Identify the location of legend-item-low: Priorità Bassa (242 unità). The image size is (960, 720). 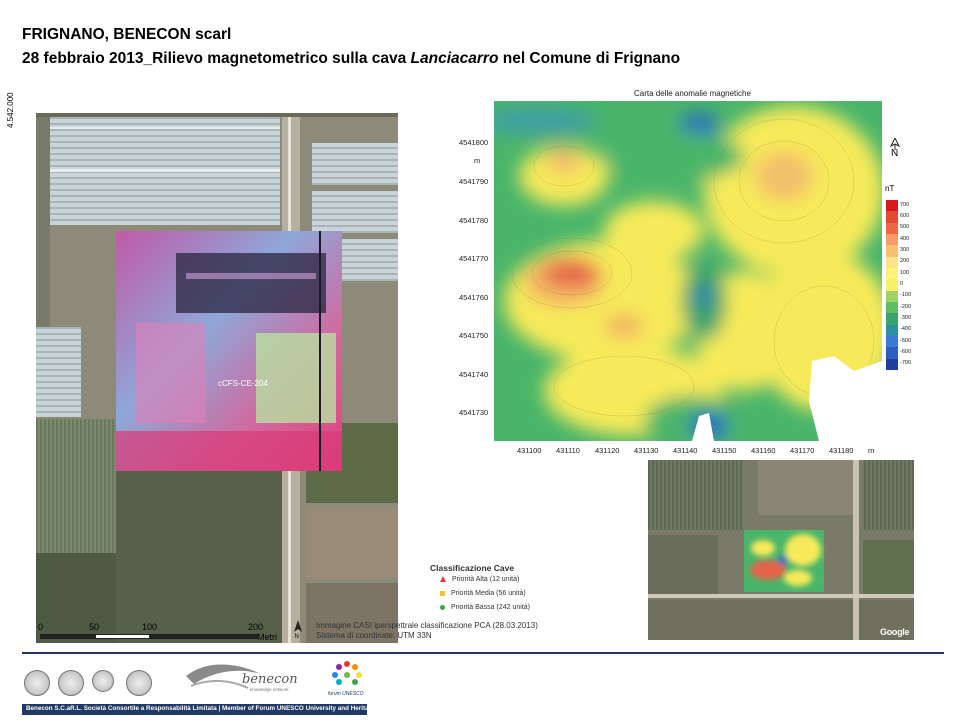
(485, 607).